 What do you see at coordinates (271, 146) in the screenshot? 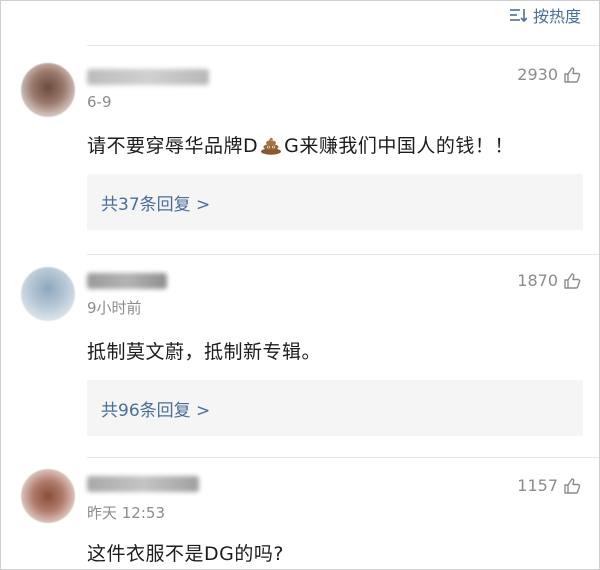
I see `poop-emoji-icon` at bounding box center [271, 146].